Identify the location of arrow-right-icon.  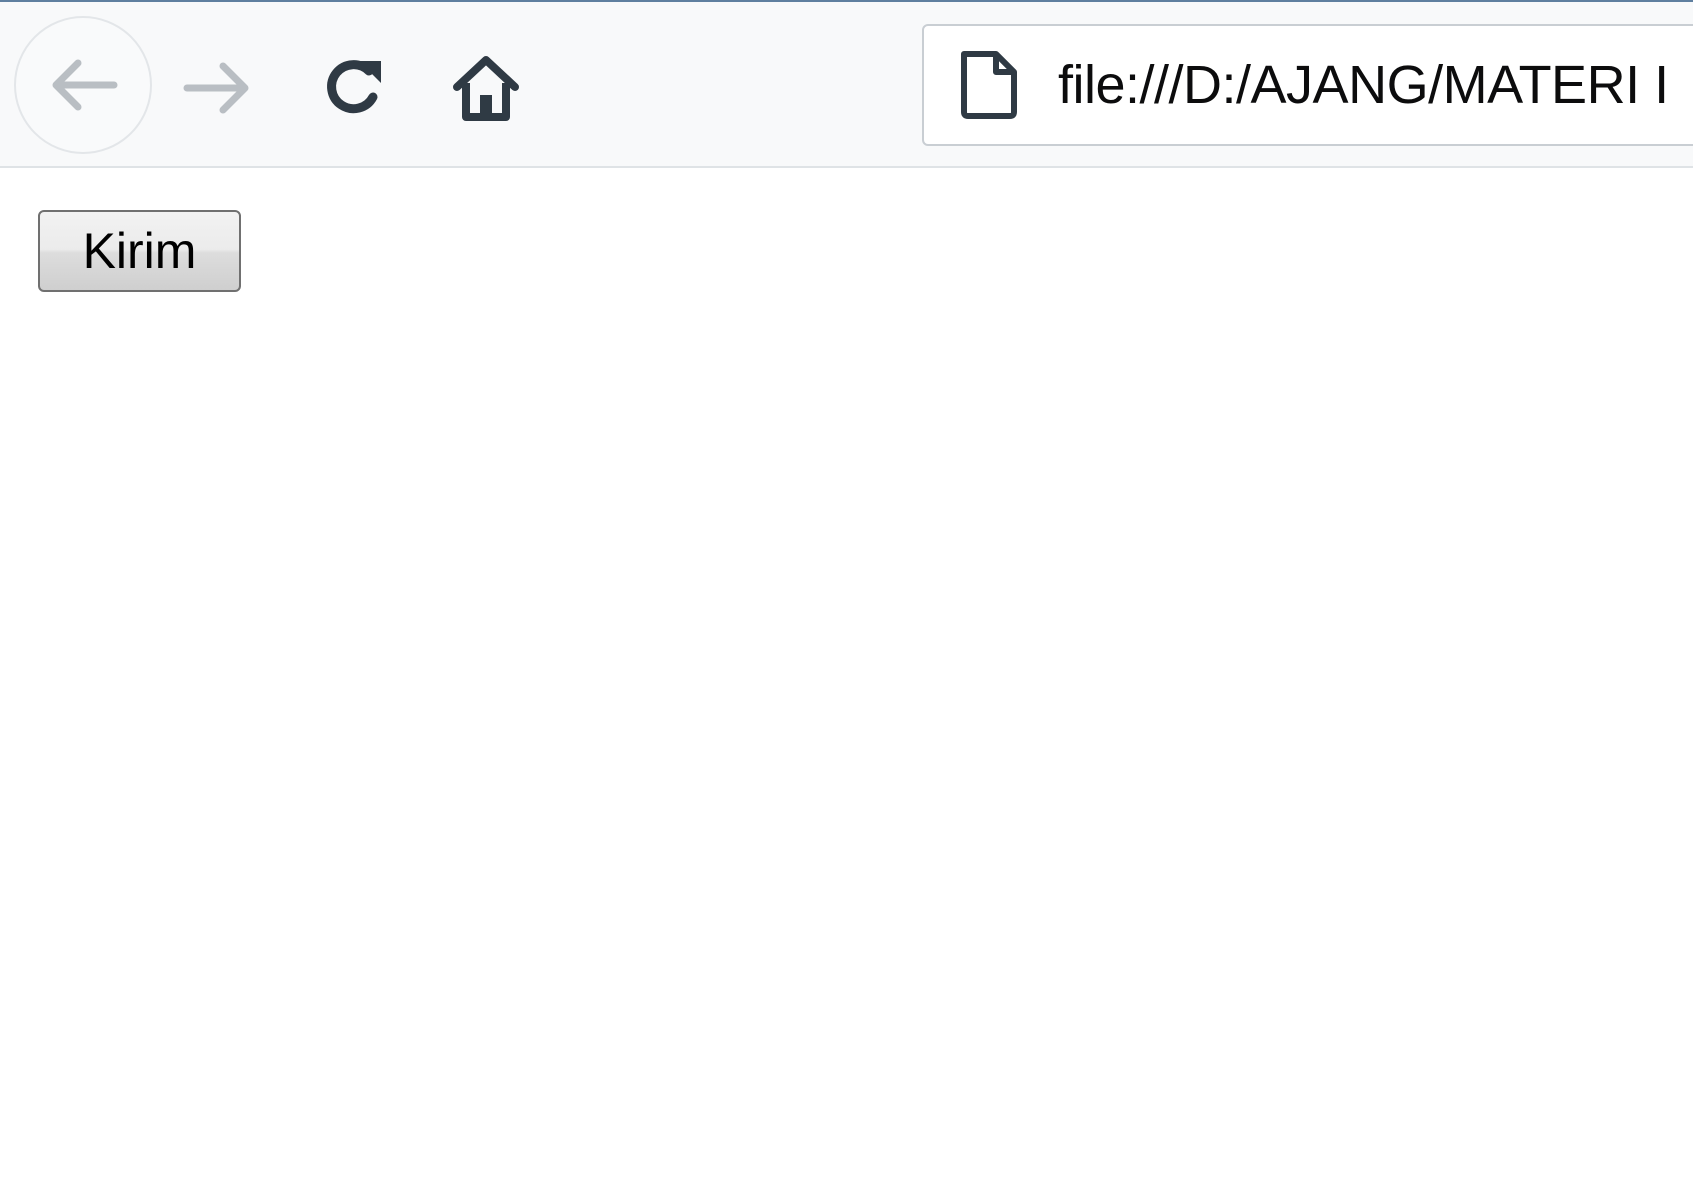
(216, 88).